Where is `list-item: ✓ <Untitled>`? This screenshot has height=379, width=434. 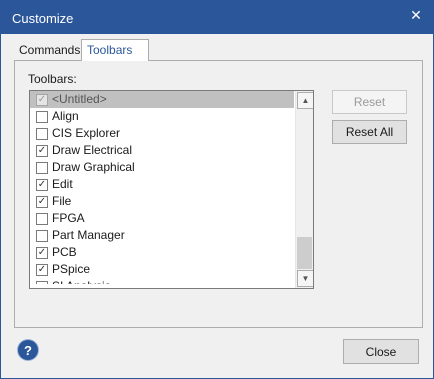
list-item: ✓ <Untitled> is located at coordinates (162, 99).